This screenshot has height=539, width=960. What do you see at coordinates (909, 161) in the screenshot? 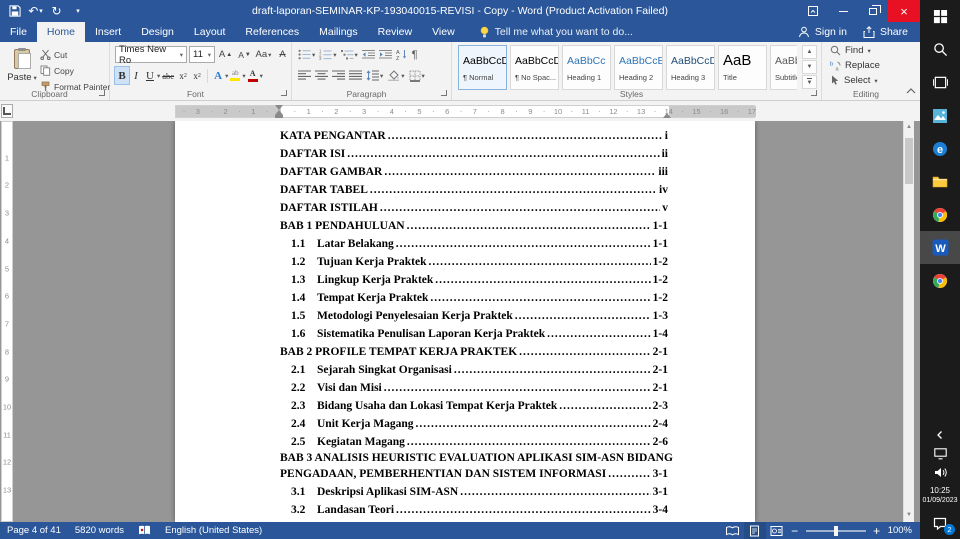
I see `scrollbar-thumb` at bounding box center [909, 161].